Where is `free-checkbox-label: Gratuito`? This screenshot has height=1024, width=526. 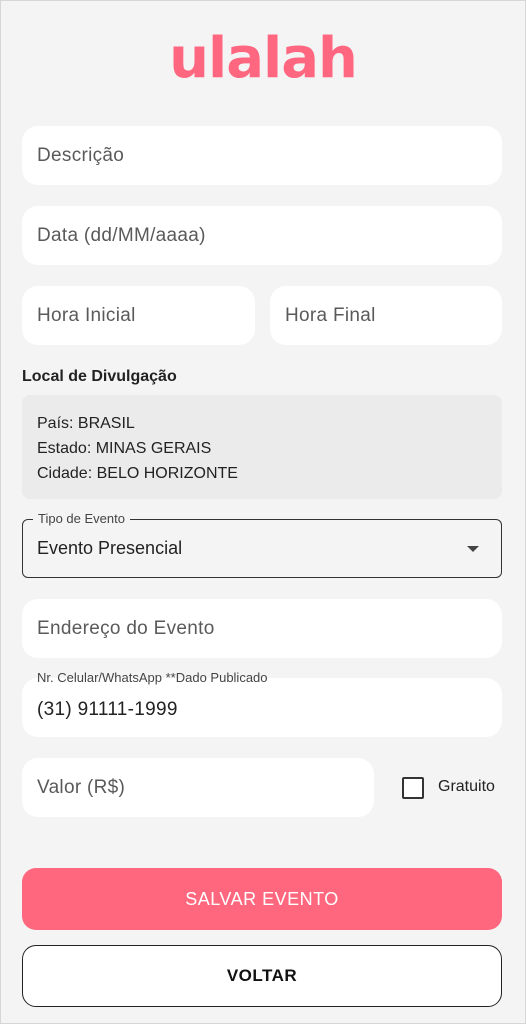
free-checkbox-label: Gratuito is located at coordinates (466, 787).